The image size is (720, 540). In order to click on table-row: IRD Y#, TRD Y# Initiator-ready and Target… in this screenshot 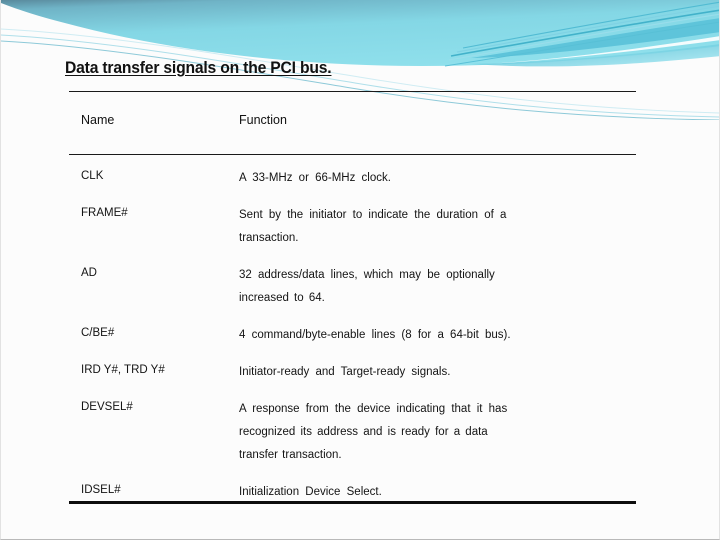, I will do `click(352, 372)`.